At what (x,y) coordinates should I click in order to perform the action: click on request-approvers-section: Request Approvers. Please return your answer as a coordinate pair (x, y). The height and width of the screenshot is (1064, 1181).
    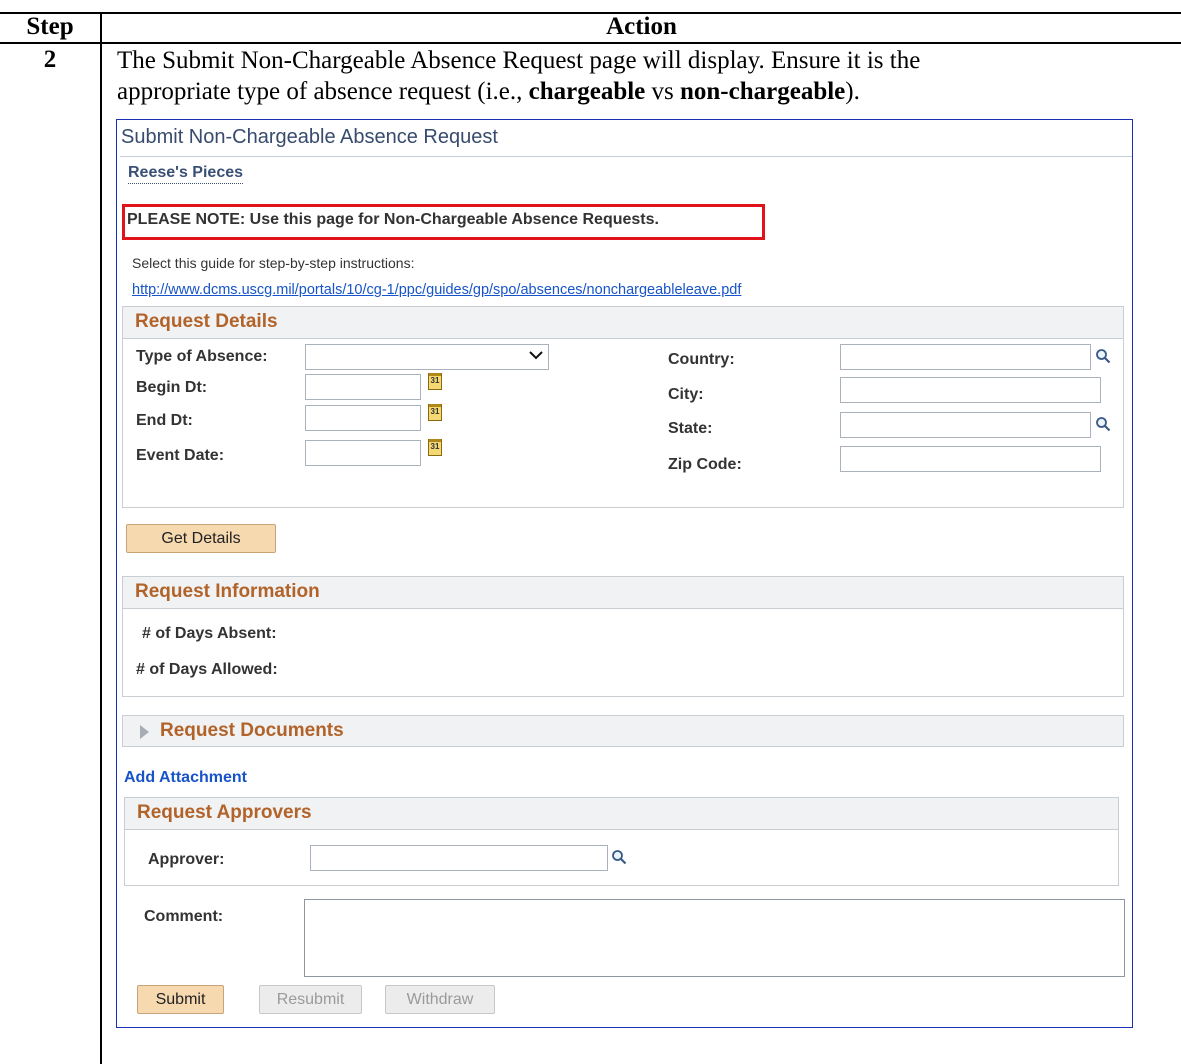
    Looking at the image, I should click on (621, 841).